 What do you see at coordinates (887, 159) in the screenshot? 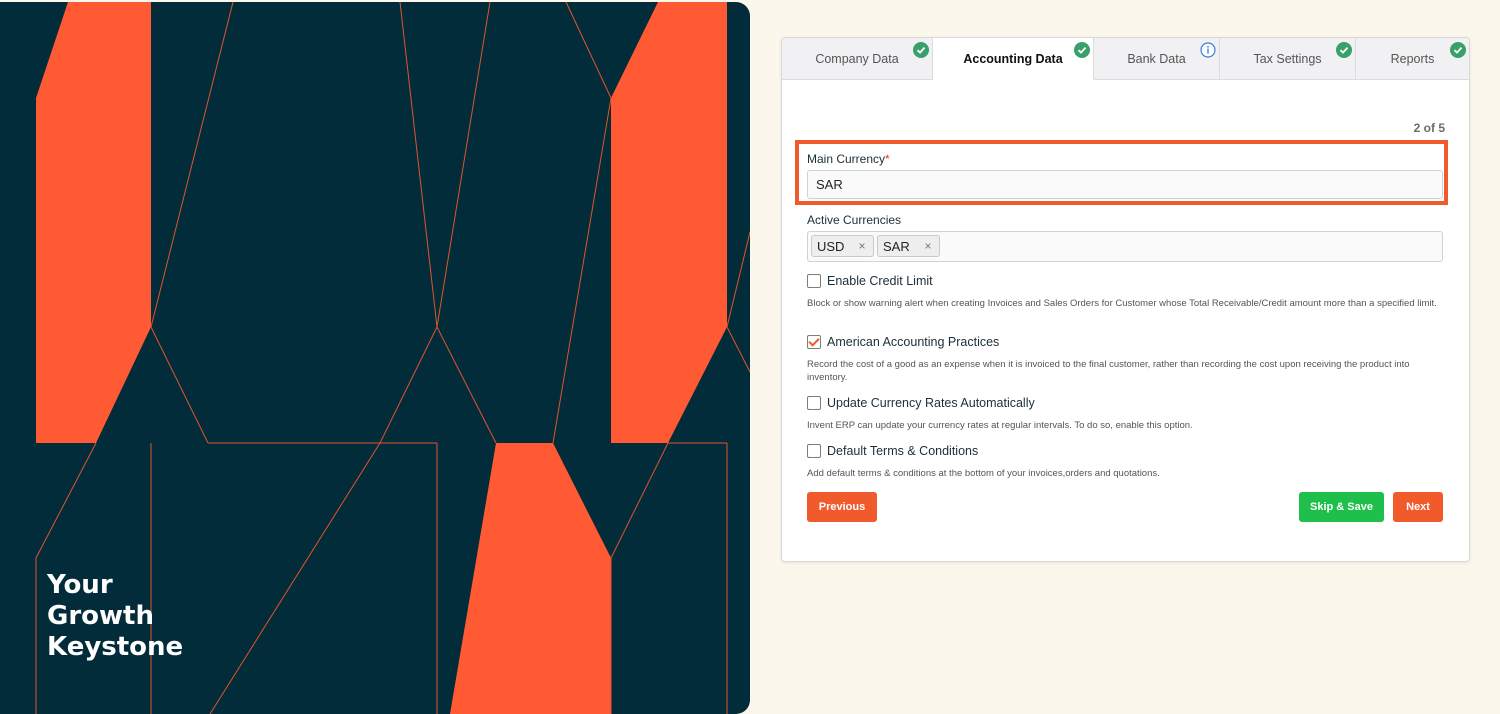
I see `required-asterisk: *` at bounding box center [887, 159].